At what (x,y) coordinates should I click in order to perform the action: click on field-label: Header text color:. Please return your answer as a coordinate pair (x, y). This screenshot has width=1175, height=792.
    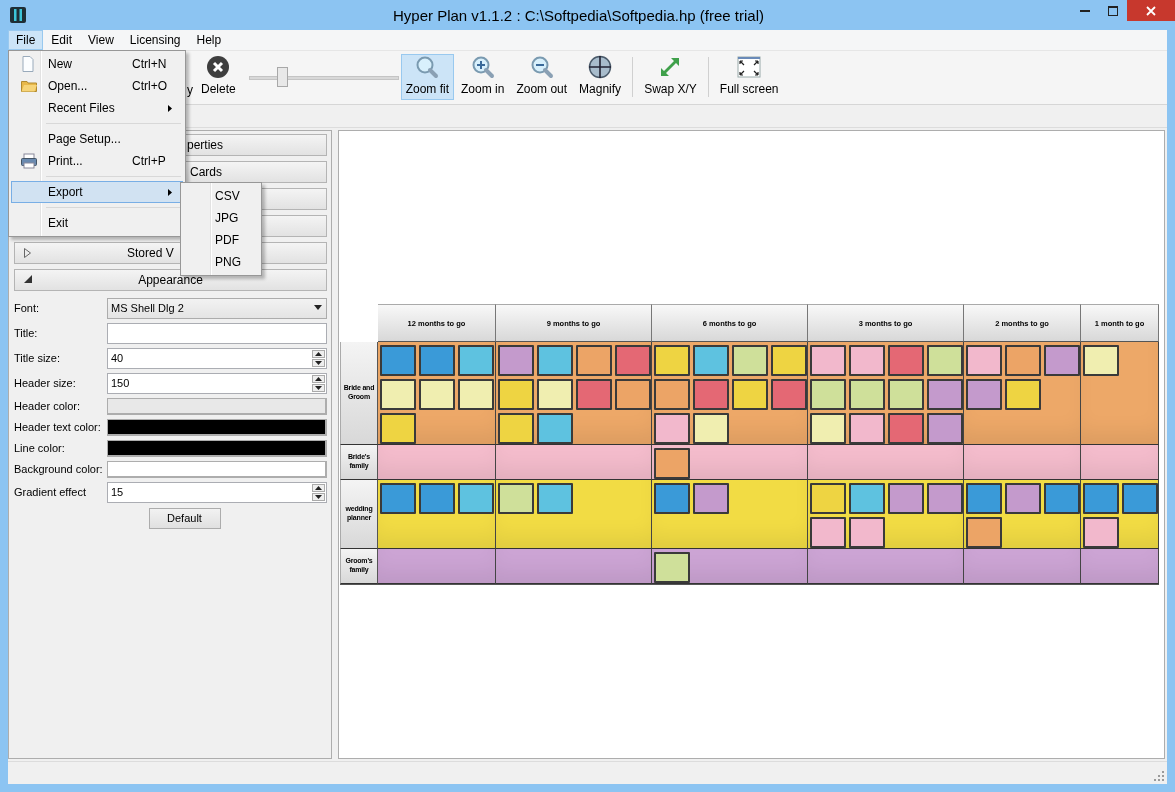
    Looking at the image, I should click on (58, 427).